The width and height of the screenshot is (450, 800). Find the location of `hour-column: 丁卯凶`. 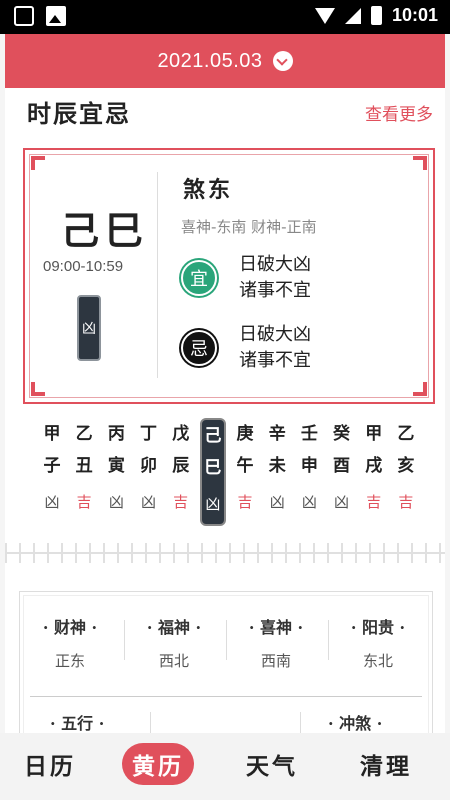

hour-column: 丁卯凶 is located at coordinates (149, 472).